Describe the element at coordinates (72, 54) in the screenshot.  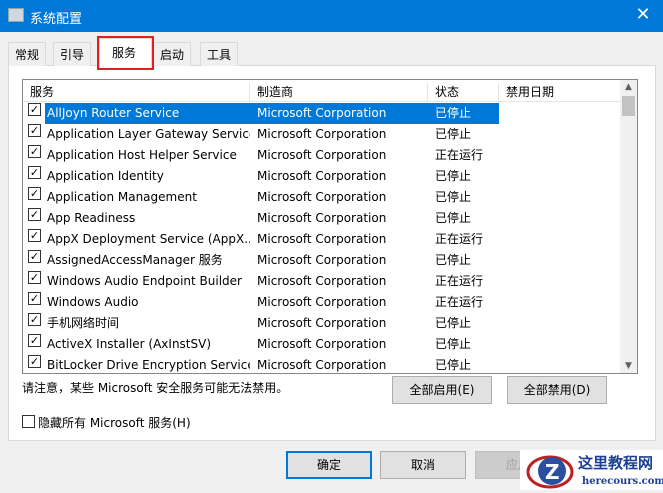
I see `tab-boot: 引导` at that location.